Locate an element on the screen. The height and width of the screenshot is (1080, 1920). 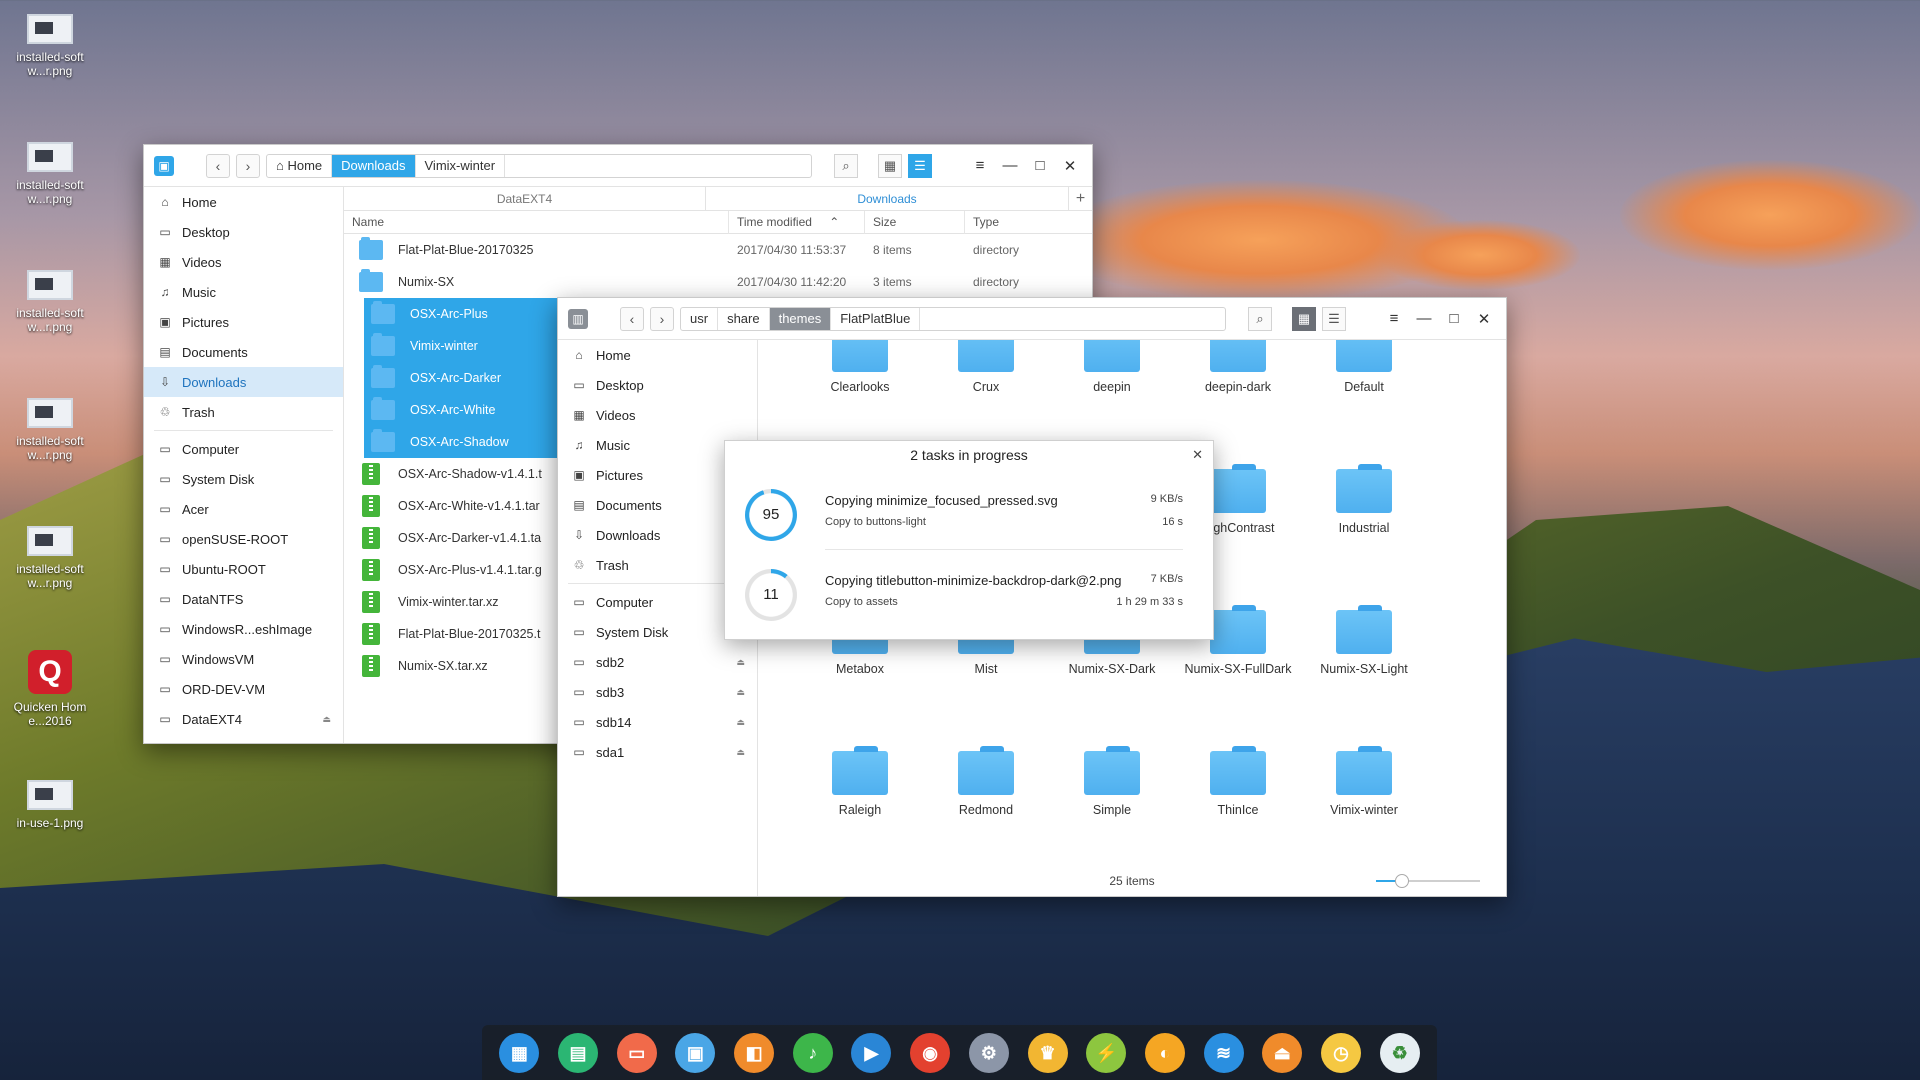
tab-downloads: Downloads is located at coordinates (887, 198).